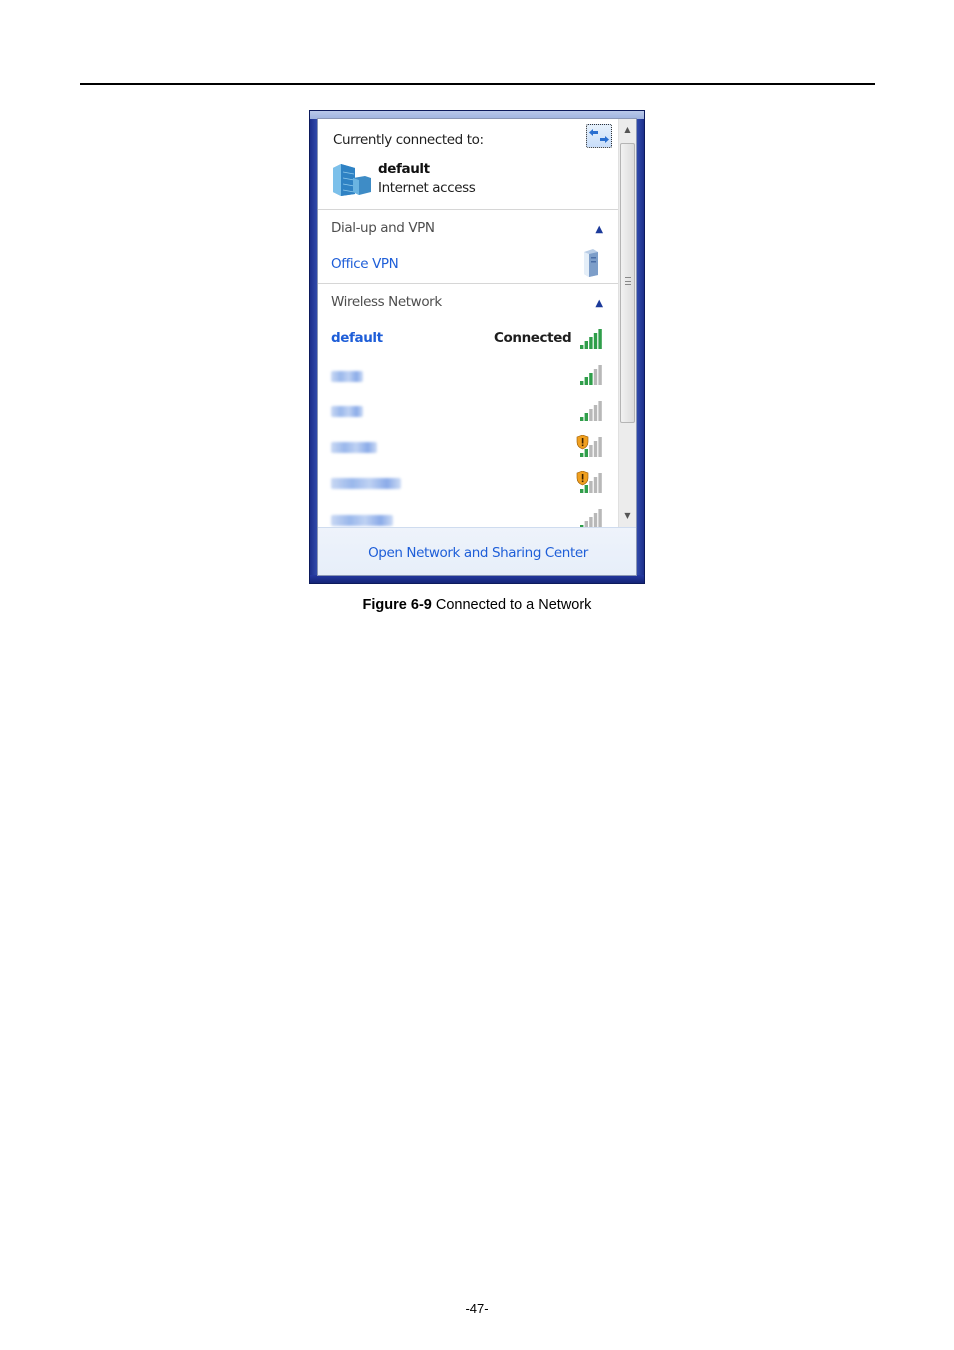 This screenshot has width=954, height=1350. What do you see at coordinates (365, 264) in the screenshot?
I see `vpn-item-office-vpn: Office VPN` at bounding box center [365, 264].